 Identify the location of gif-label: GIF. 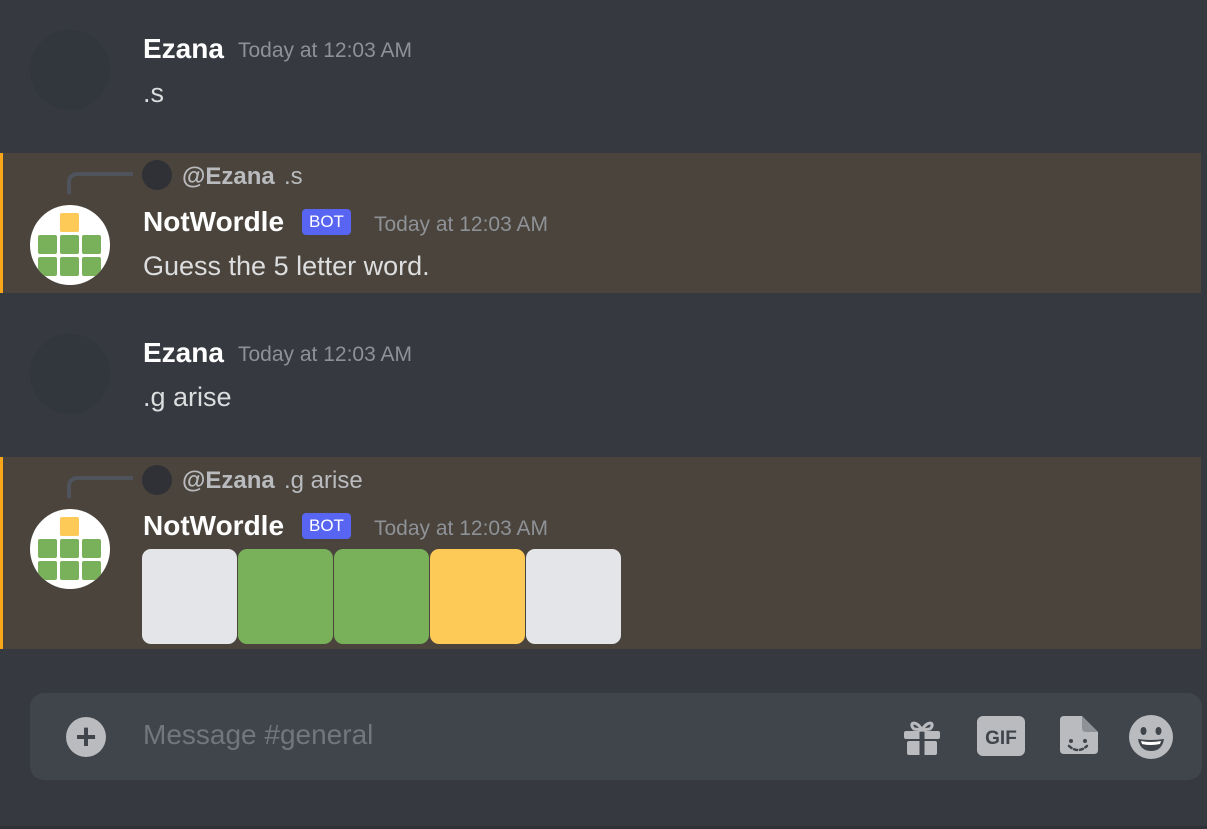
(1001, 738).